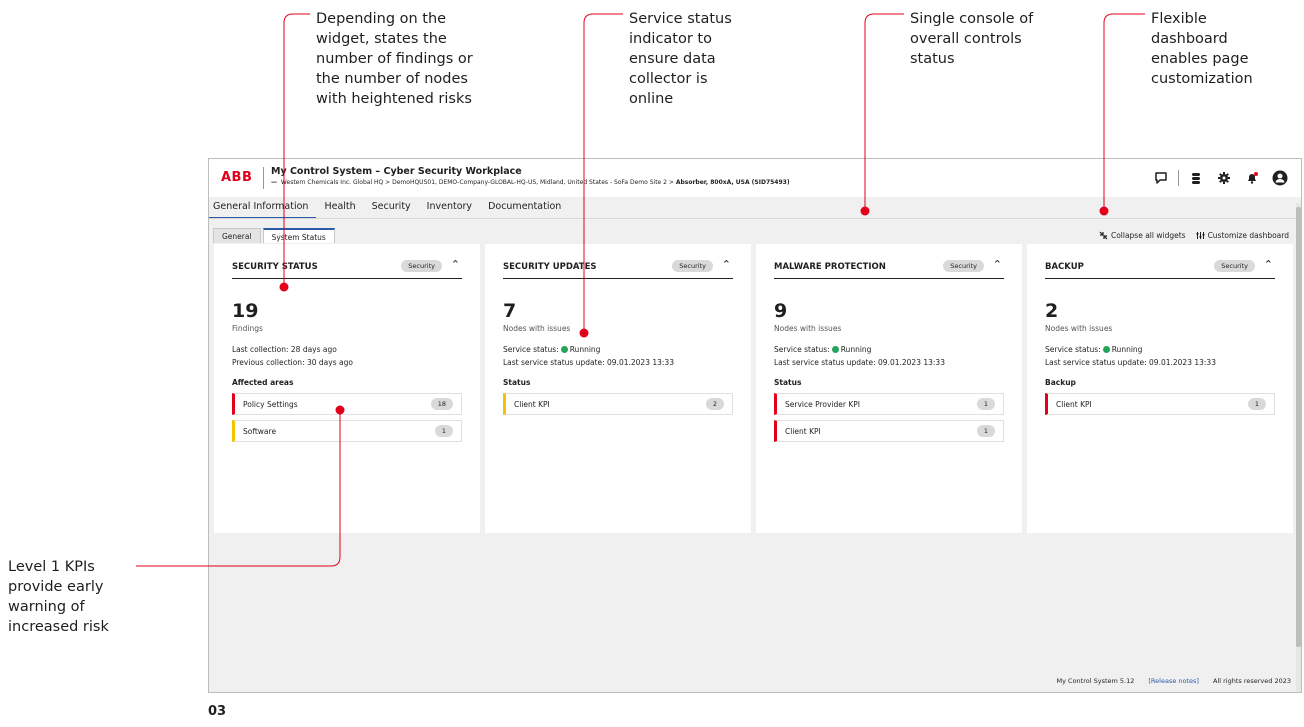 This screenshot has width=1304, height=727. Describe the element at coordinates (298, 235) in the screenshot. I see `subtab-system-status: System Status` at that location.